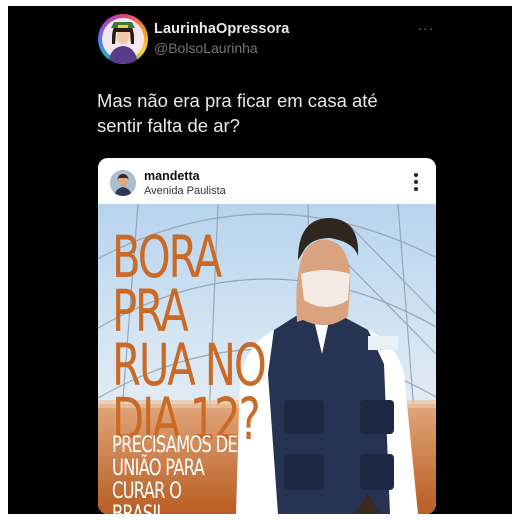 This screenshot has height=520, width=520. What do you see at coordinates (416, 182) in the screenshot?
I see `kebab-icon` at bounding box center [416, 182].